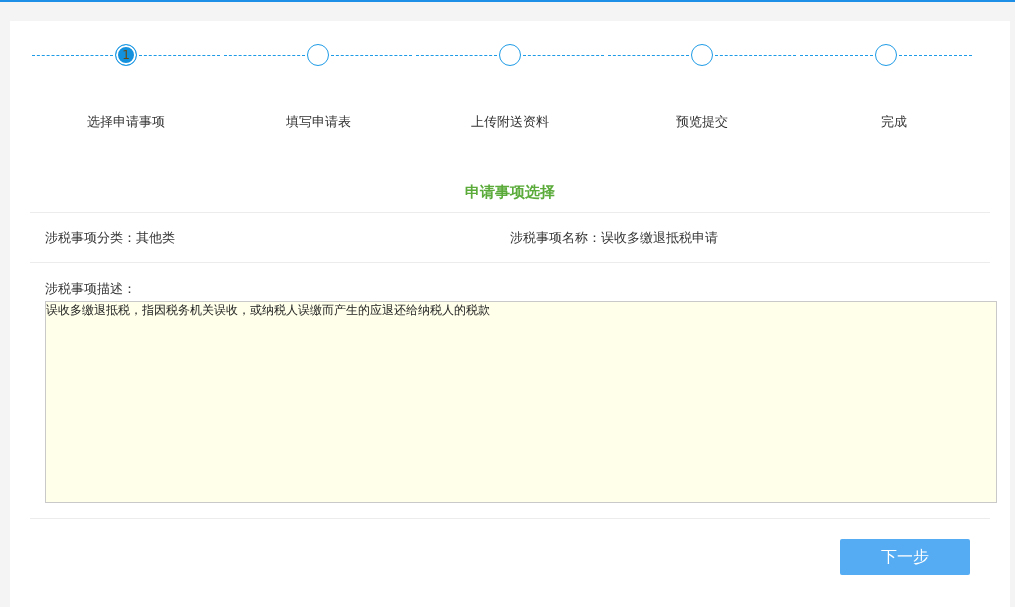 The height and width of the screenshot is (607, 1015). What do you see at coordinates (510, 198) in the screenshot?
I see `section-title: 申请事项选择` at bounding box center [510, 198].